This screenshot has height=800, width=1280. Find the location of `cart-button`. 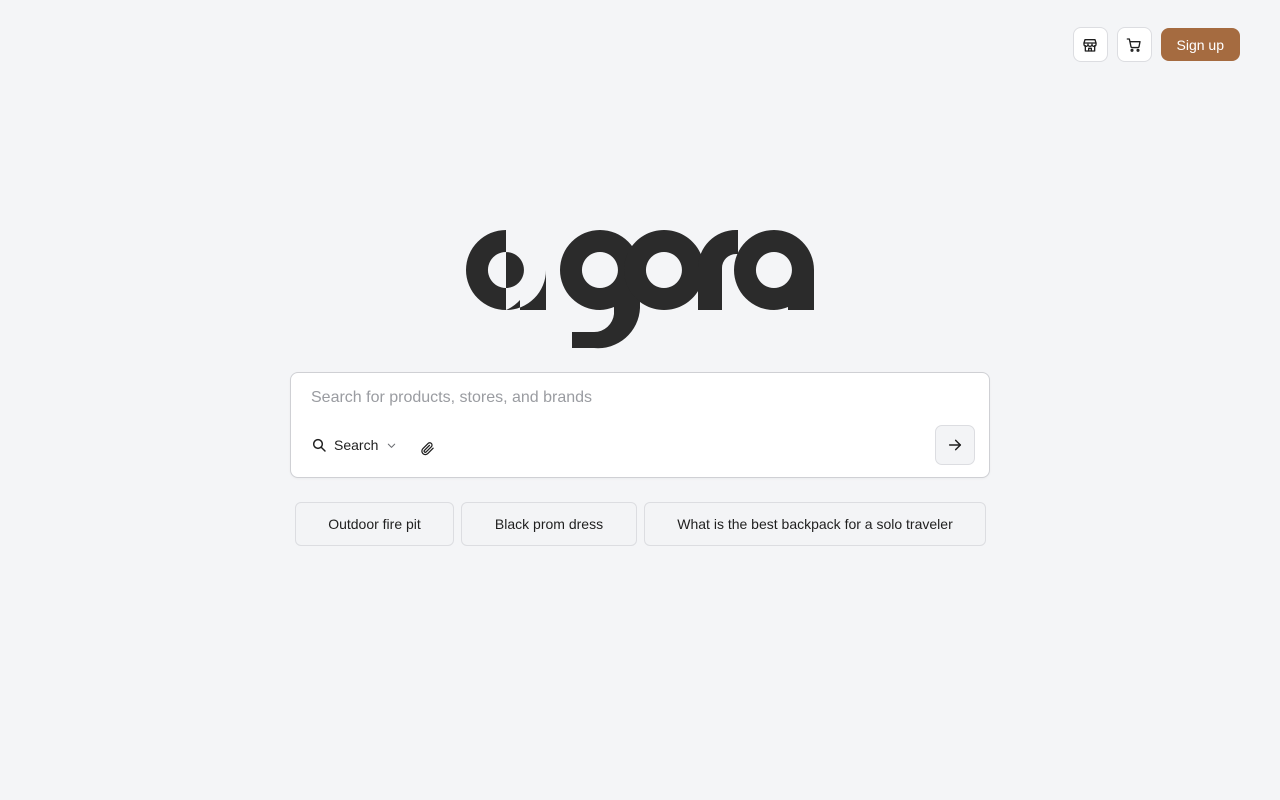

cart-button is located at coordinates (1134, 44).